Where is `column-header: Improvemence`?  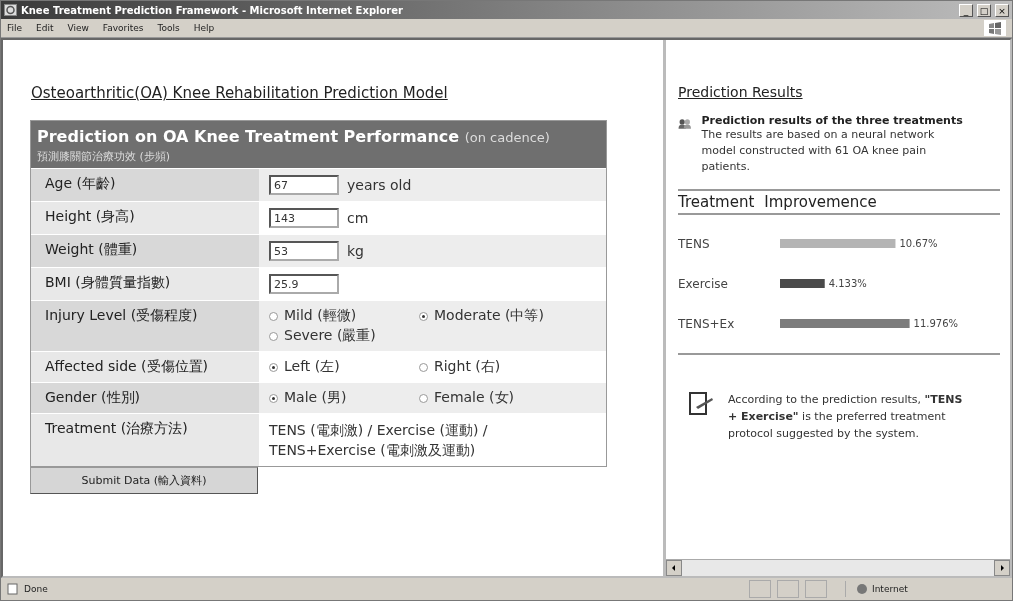 column-header: Improvemence is located at coordinates (820, 202).